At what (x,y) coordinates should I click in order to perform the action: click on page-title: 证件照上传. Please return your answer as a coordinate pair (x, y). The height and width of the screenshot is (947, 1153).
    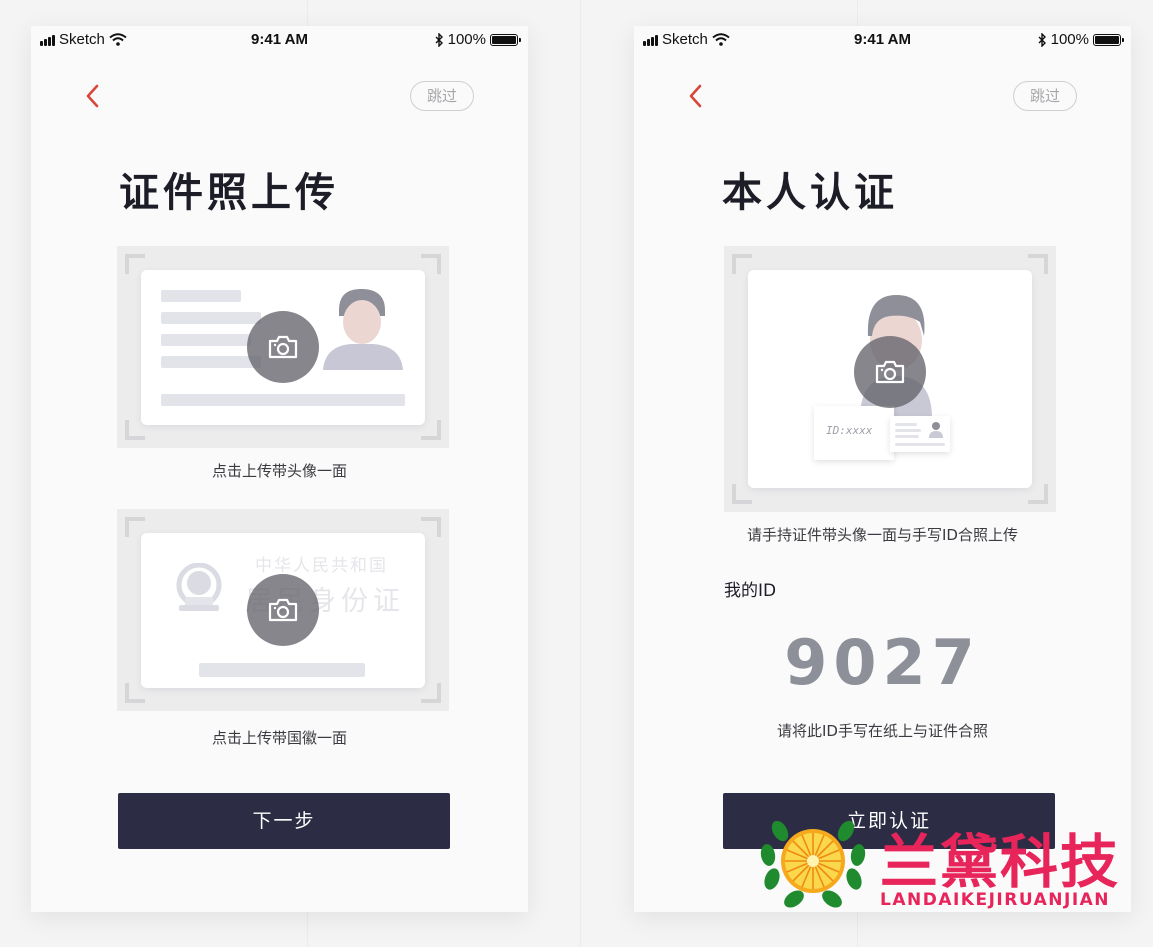
    Looking at the image, I should click on (229, 193).